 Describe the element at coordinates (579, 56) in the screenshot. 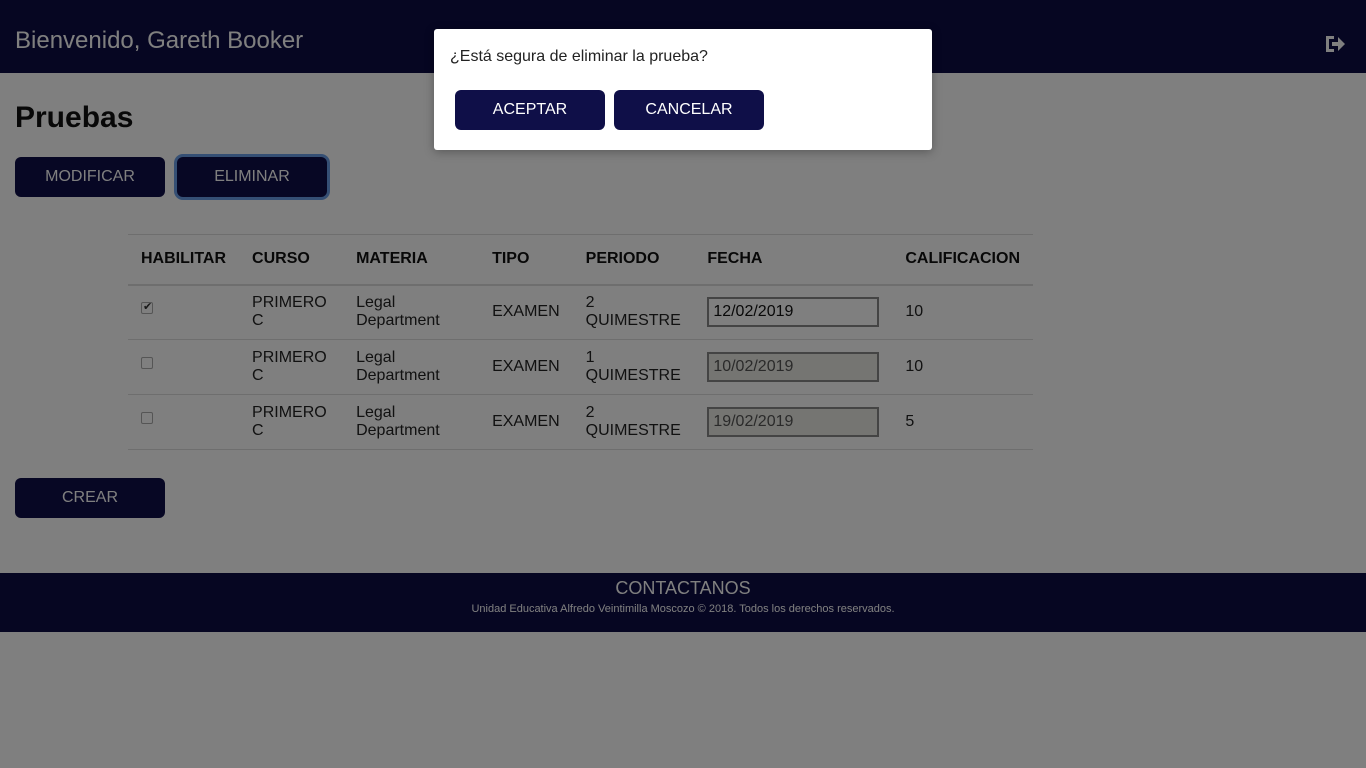

I see `dialog-message: ¿Está segura de eliminar la prueba?` at that location.